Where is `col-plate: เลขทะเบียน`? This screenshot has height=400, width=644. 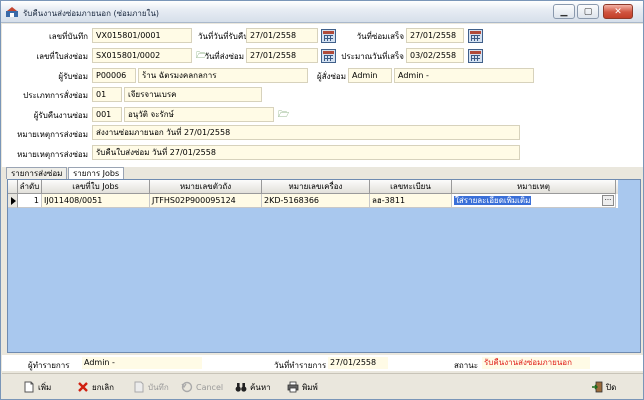 col-plate: เลขทะเบียน is located at coordinates (411, 187).